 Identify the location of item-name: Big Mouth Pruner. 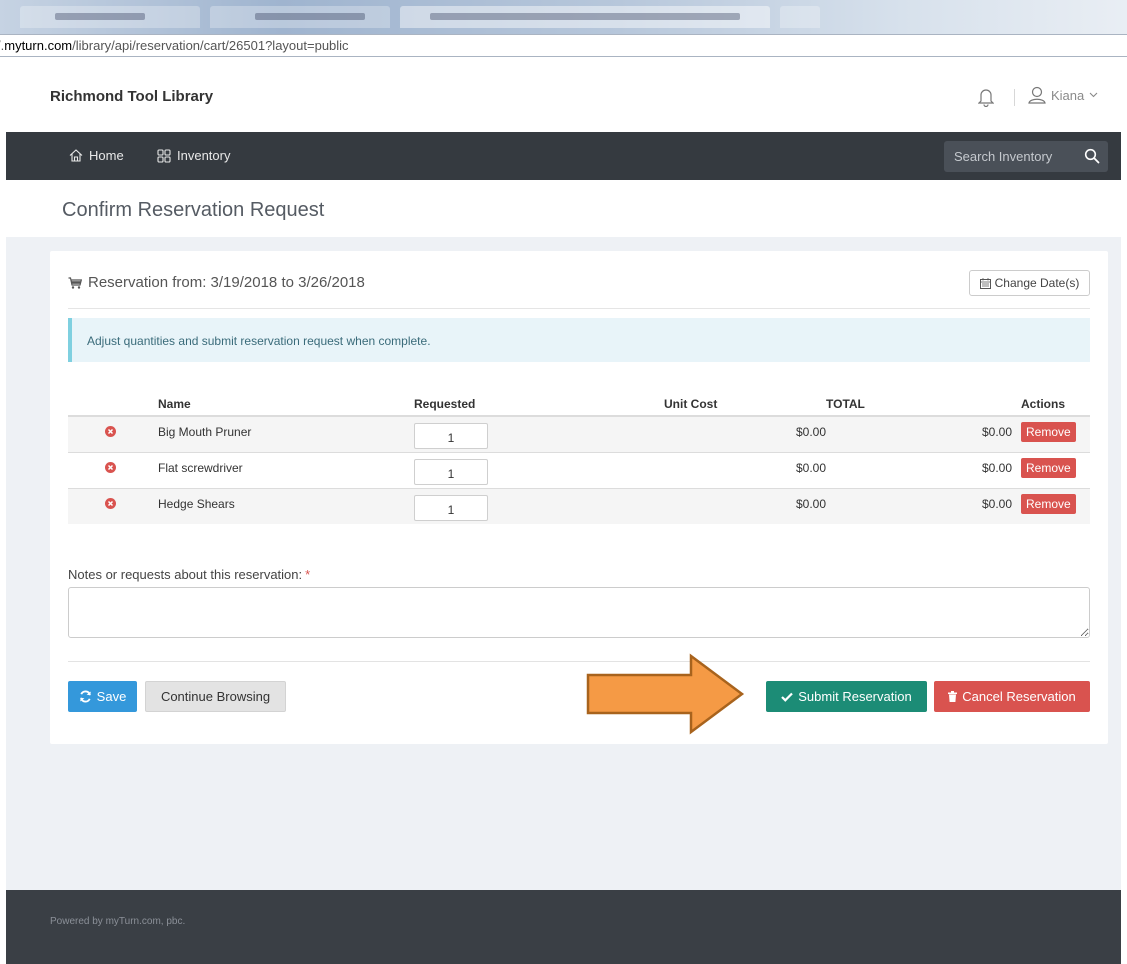
(286, 433).